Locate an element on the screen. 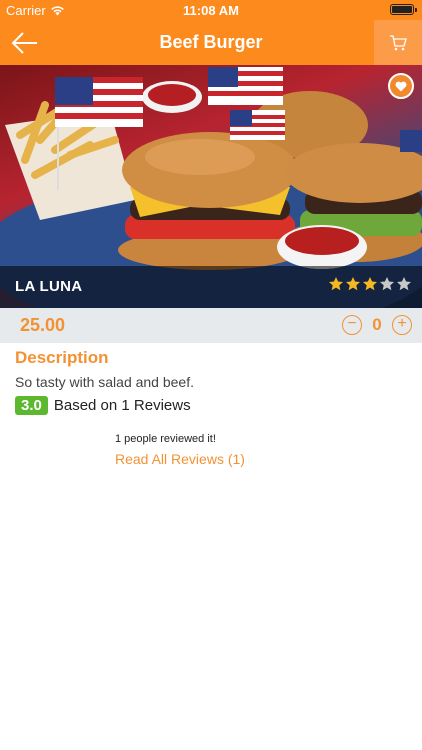 The height and width of the screenshot is (750, 422). battery-icon is located at coordinates (403, 9).